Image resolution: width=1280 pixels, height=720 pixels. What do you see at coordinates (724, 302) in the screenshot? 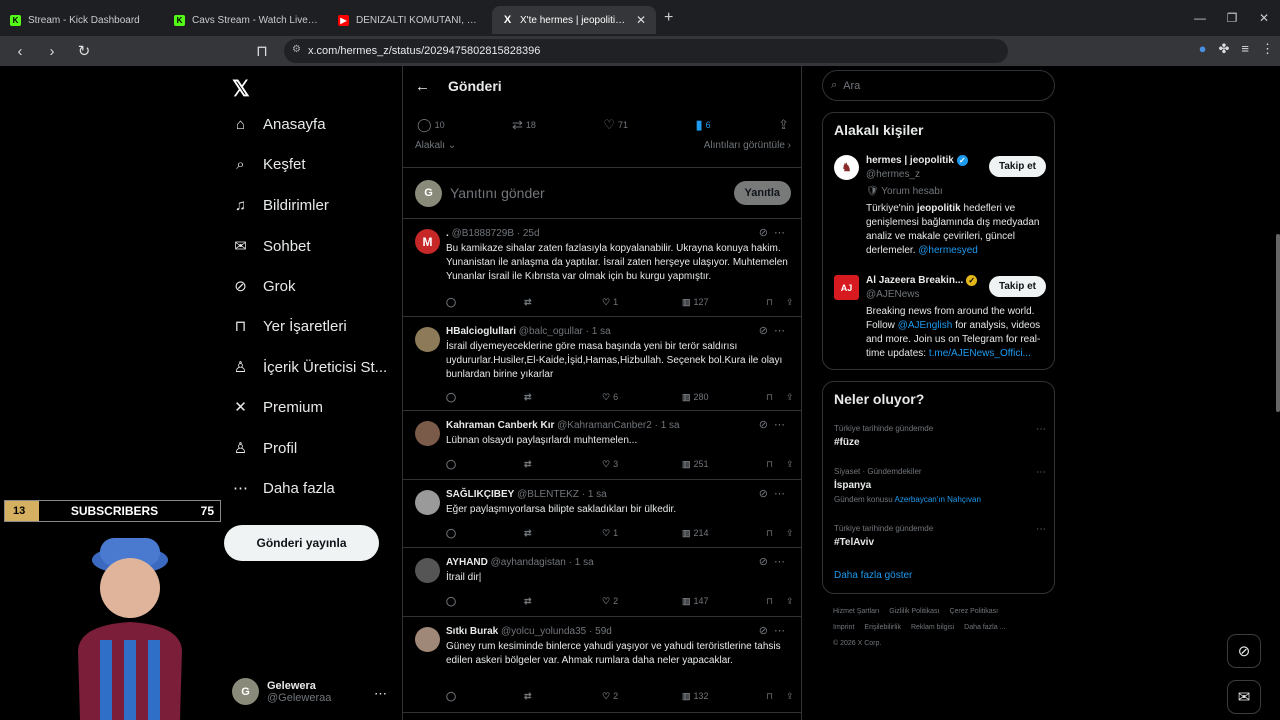
I see `views-button: ▥ 127` at bounding box center [724, 302].